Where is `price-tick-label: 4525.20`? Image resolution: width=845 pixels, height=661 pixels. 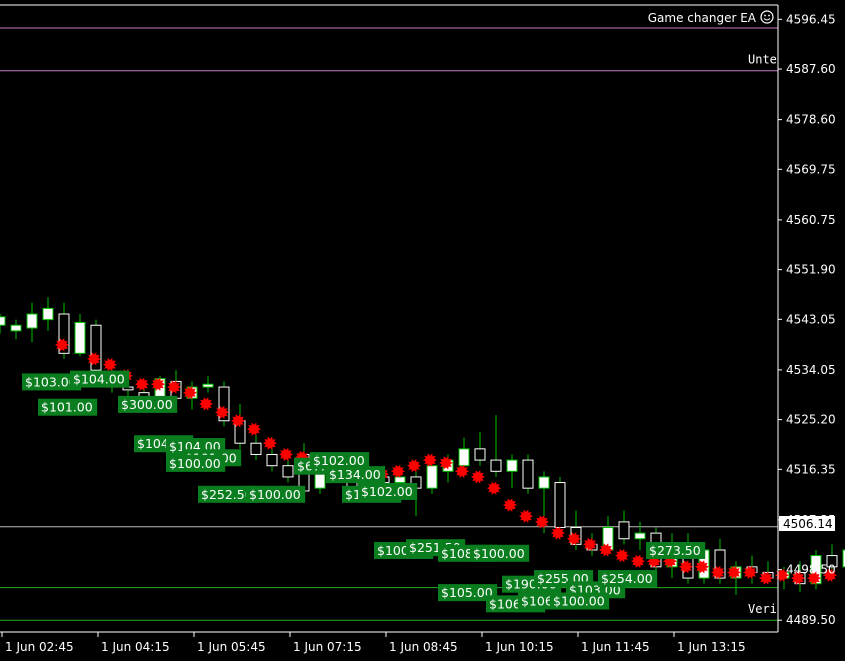 price-tick-label: 4525.20 is located at coordinates (811, 420).